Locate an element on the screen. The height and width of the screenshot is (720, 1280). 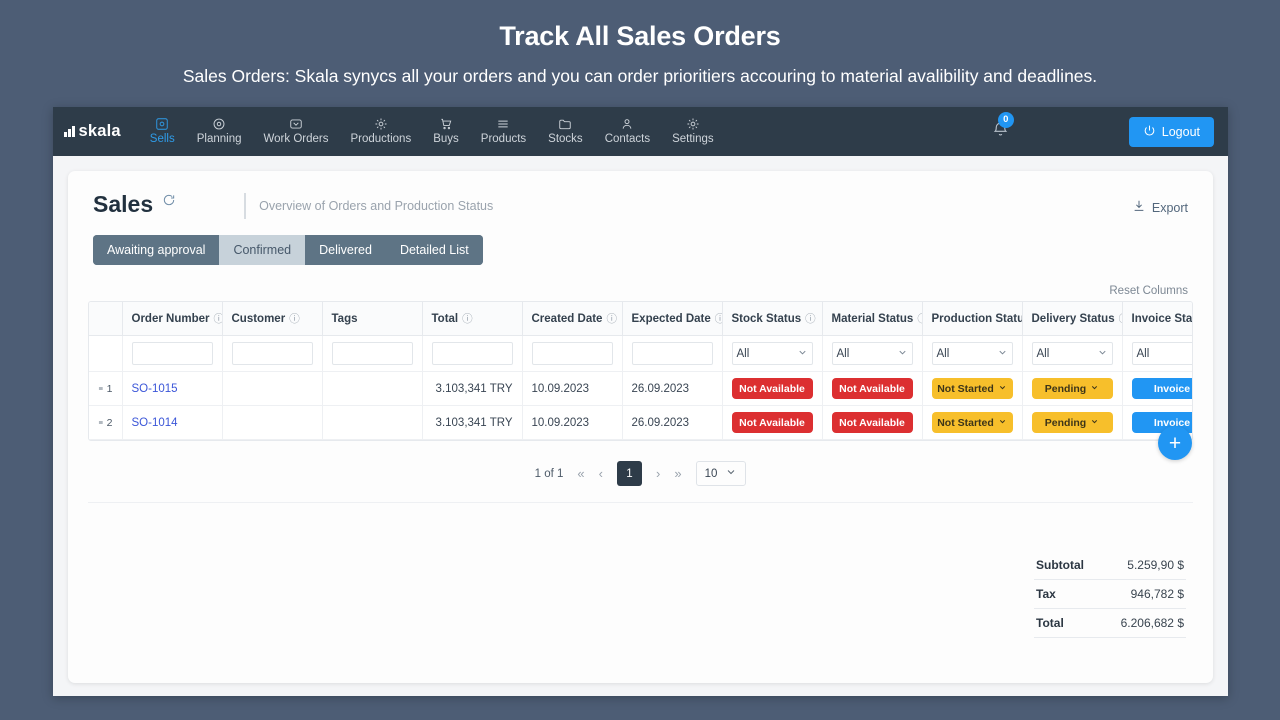
header-material-status: Material Statusⓘ is located at coordinates (872, 319).